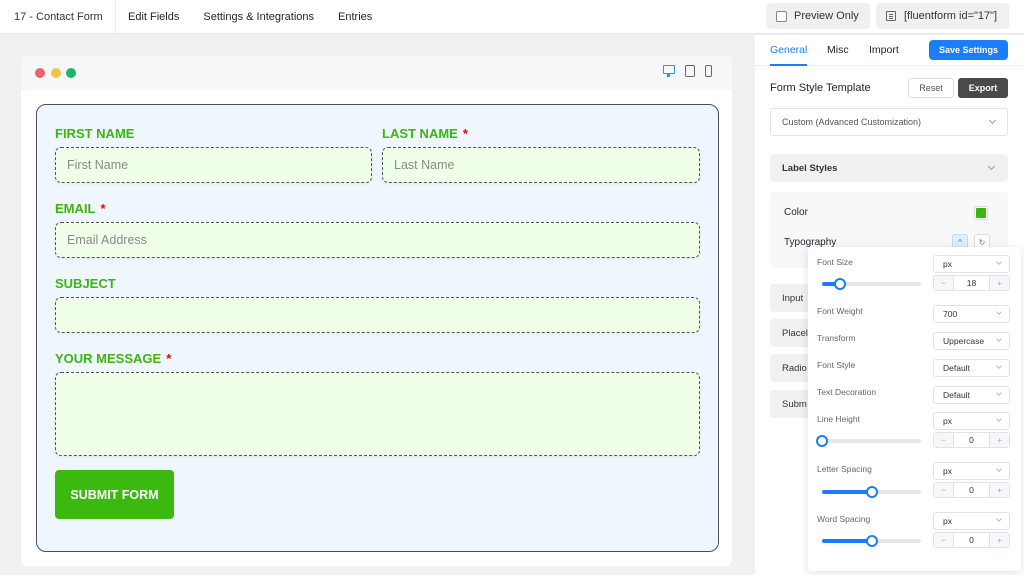 The width and height of the screenshot is (1024, 575). What do you see at coordinates (690, 71) in the screenshot?
I see `tablet-icon` at bounding box center [690, 71].